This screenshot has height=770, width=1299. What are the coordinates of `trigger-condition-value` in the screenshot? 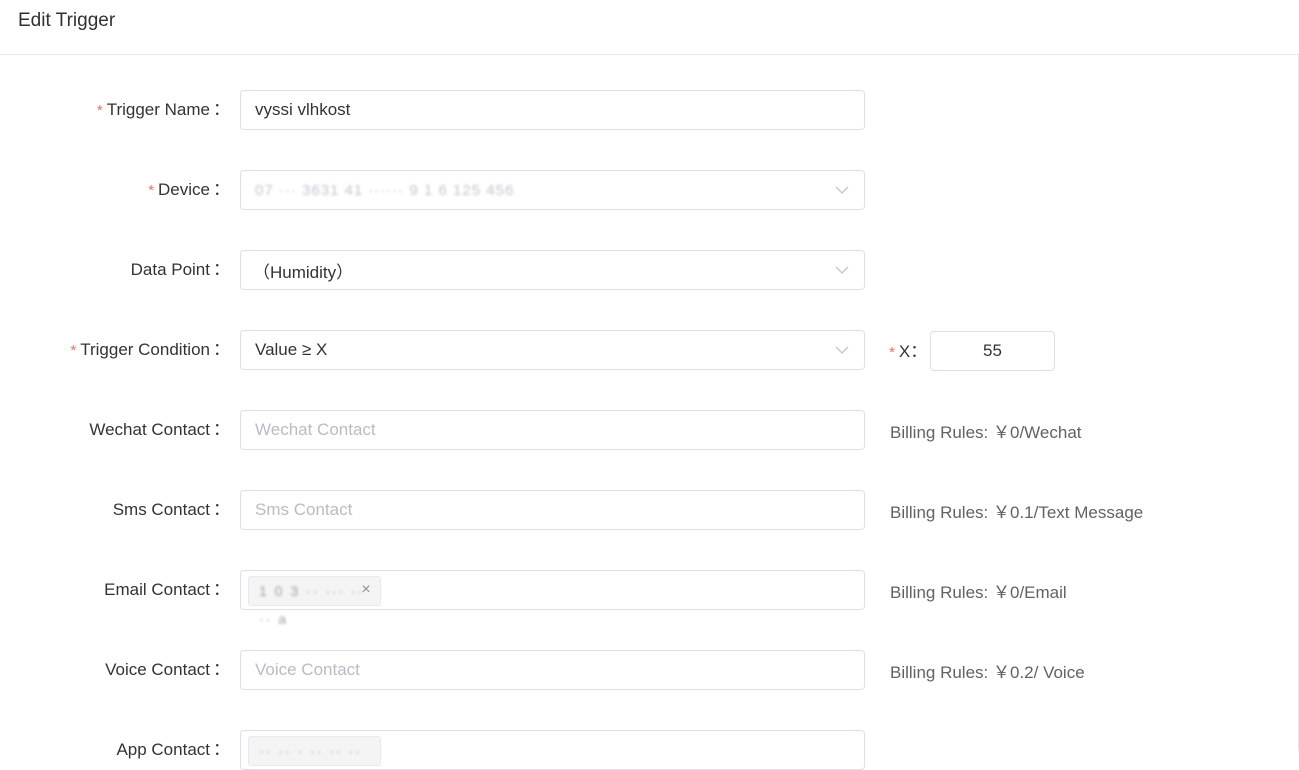 It's located at (552, 350).